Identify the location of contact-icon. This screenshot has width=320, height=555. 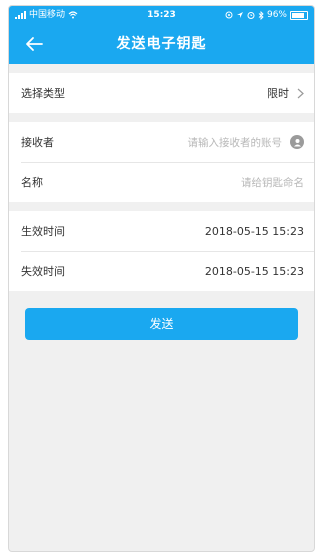
(297, 142).